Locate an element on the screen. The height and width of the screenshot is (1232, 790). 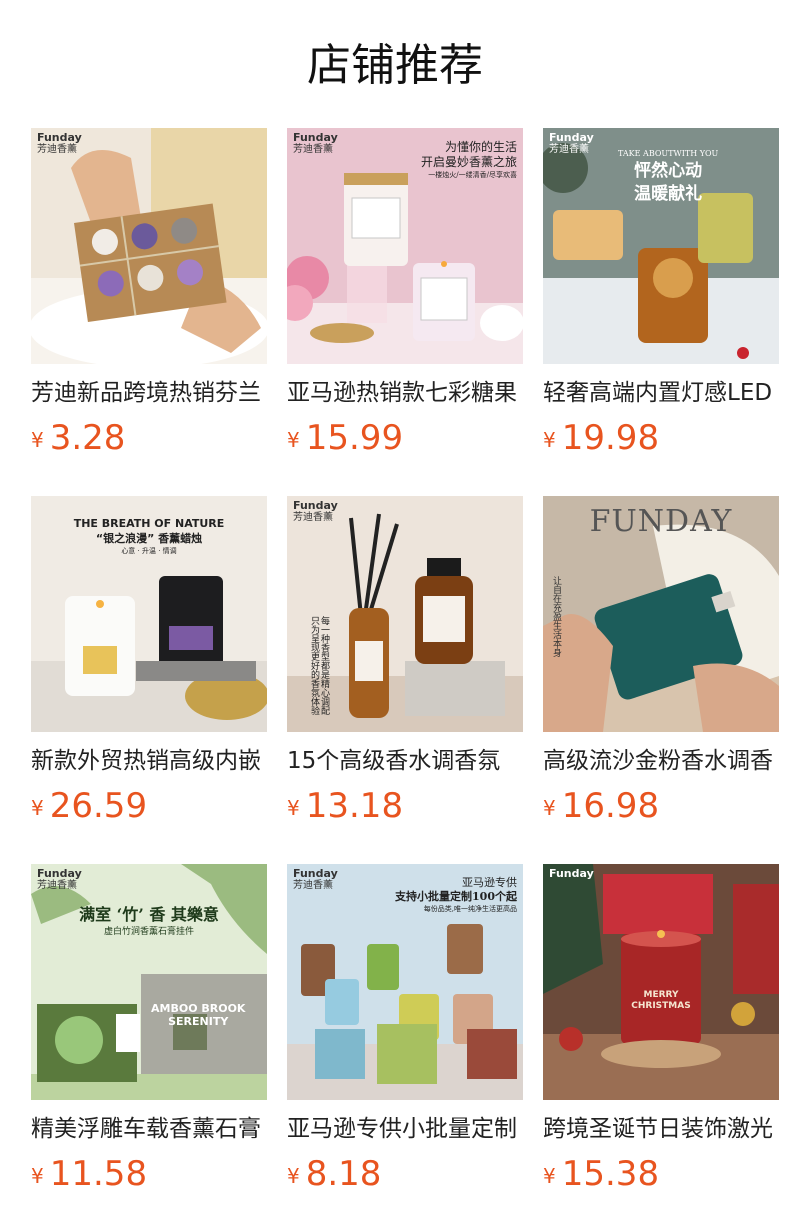
product-price: ¥8.18 is located at coordinates (405, 1174).